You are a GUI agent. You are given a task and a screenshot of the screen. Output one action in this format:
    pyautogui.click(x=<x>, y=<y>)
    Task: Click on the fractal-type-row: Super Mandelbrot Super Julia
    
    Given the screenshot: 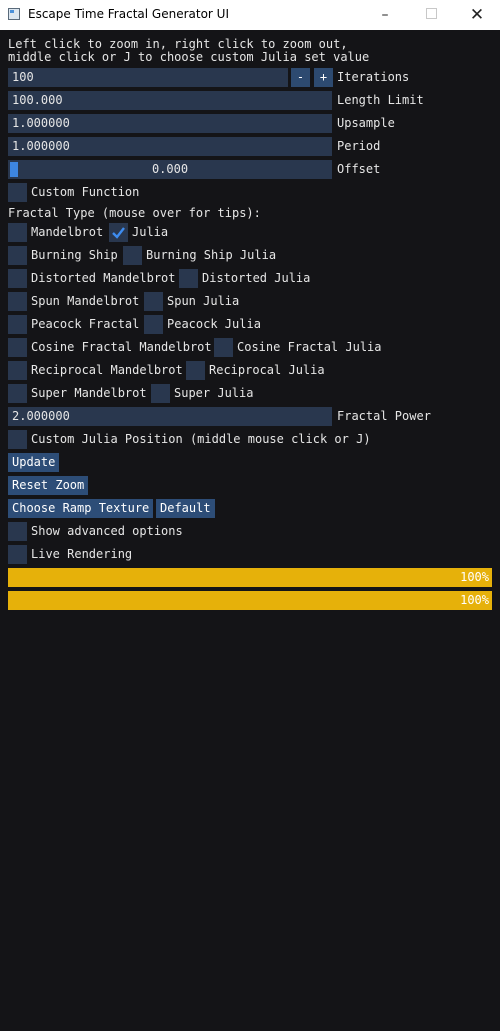 What is the action you would take?
    pyautogui.click(x=250, y=393)
    